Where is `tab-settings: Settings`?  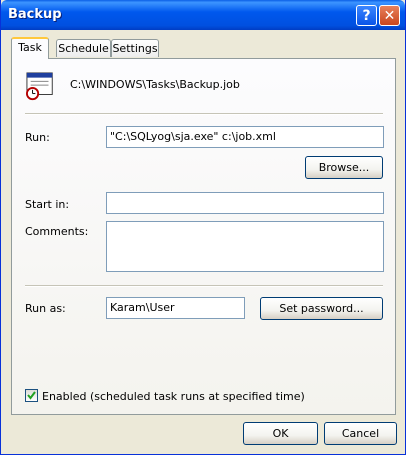 tab-settings: Settings is located at coordinates (135, 48).